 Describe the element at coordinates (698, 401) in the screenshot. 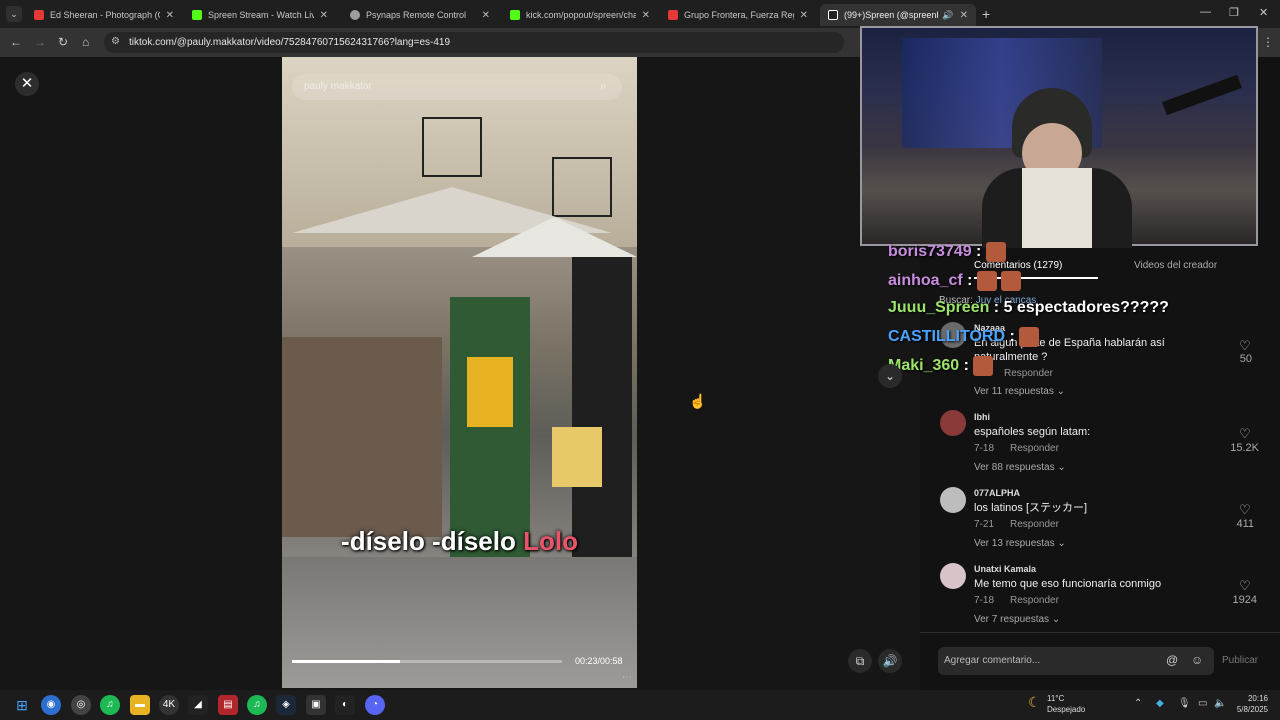

I see `mouse-cursor: ☝` at that location.